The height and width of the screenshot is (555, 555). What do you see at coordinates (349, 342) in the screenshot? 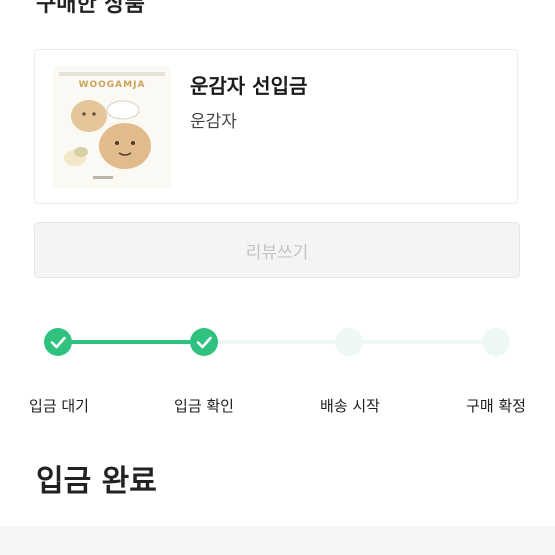
I see `step-3-dot` at bounding box center [349, 342].